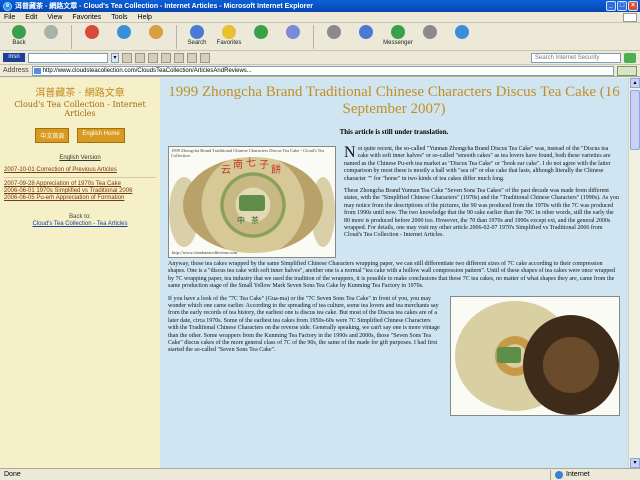 The width and height of the screenshot is (640, 480). I want to click on spaces-icon, so click(205, 57).